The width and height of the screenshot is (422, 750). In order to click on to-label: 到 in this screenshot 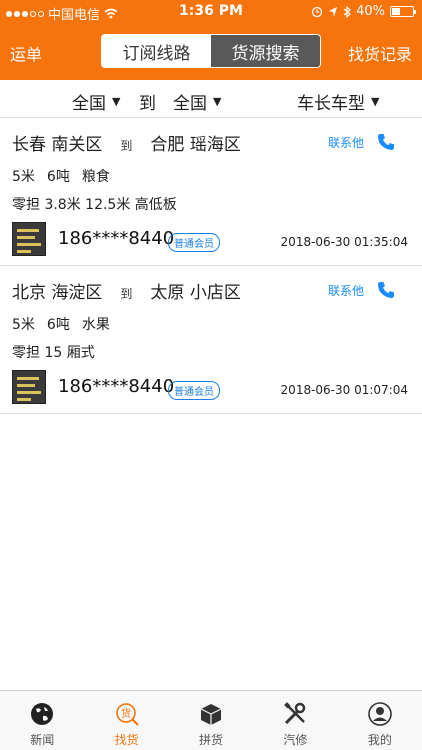, I will do `click(147, 104)`.